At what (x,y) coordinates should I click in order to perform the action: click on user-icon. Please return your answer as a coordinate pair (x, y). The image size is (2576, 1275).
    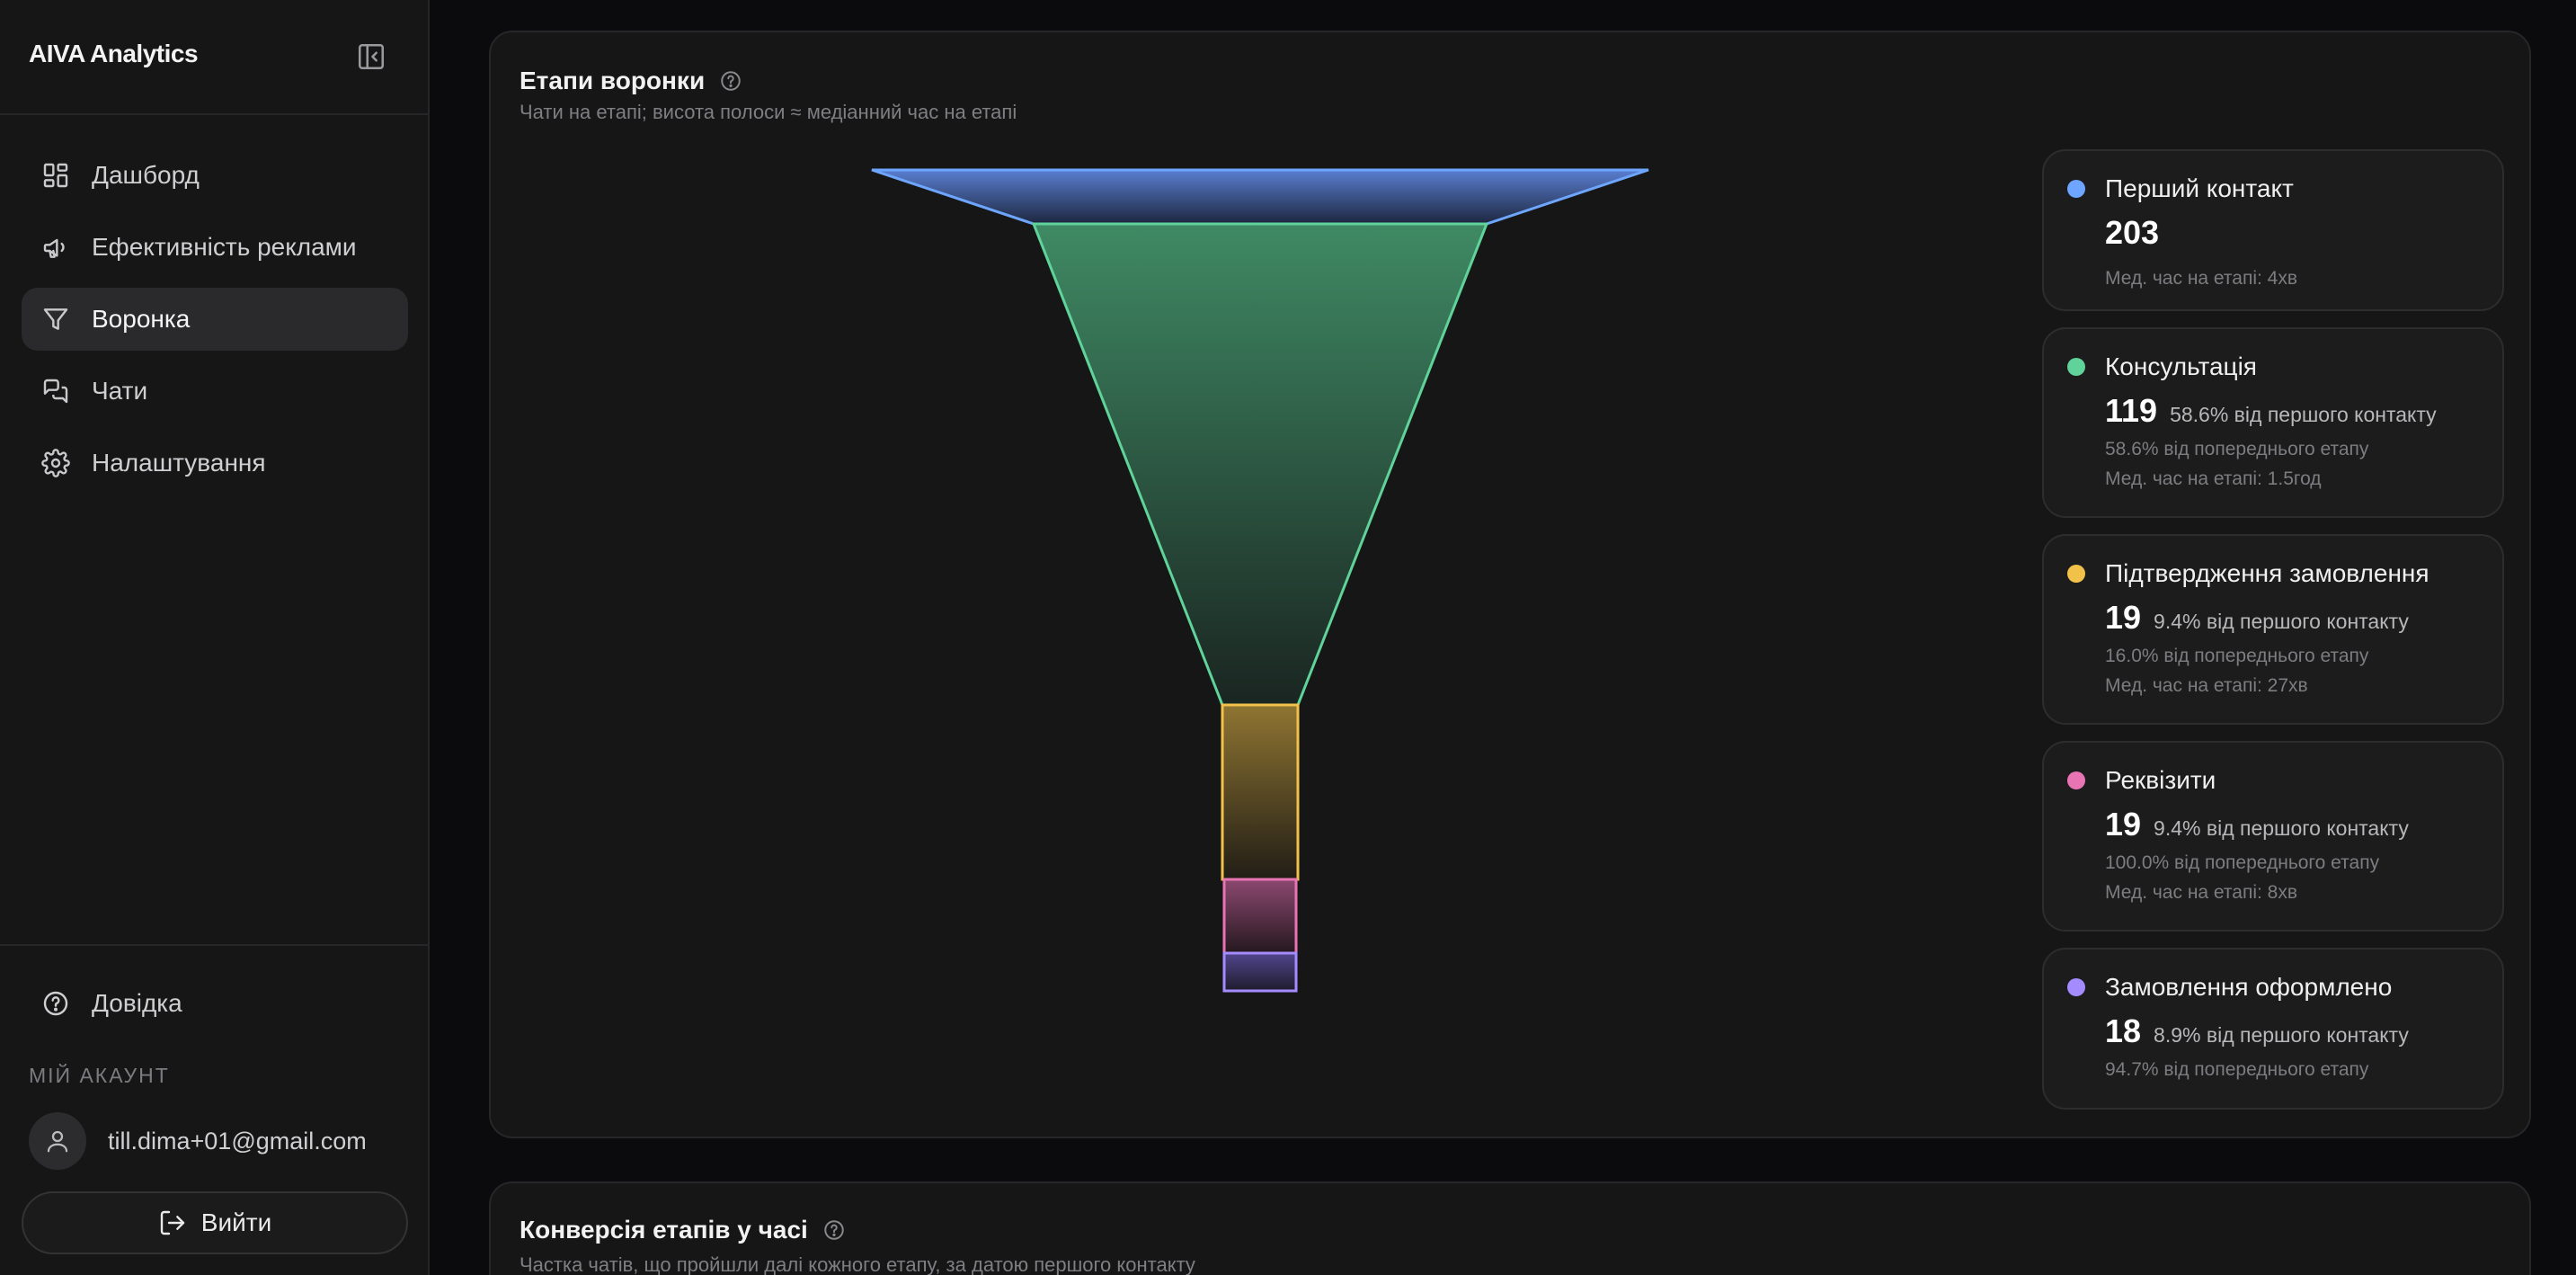
    Looking at the image, I should click on (57, 1141).